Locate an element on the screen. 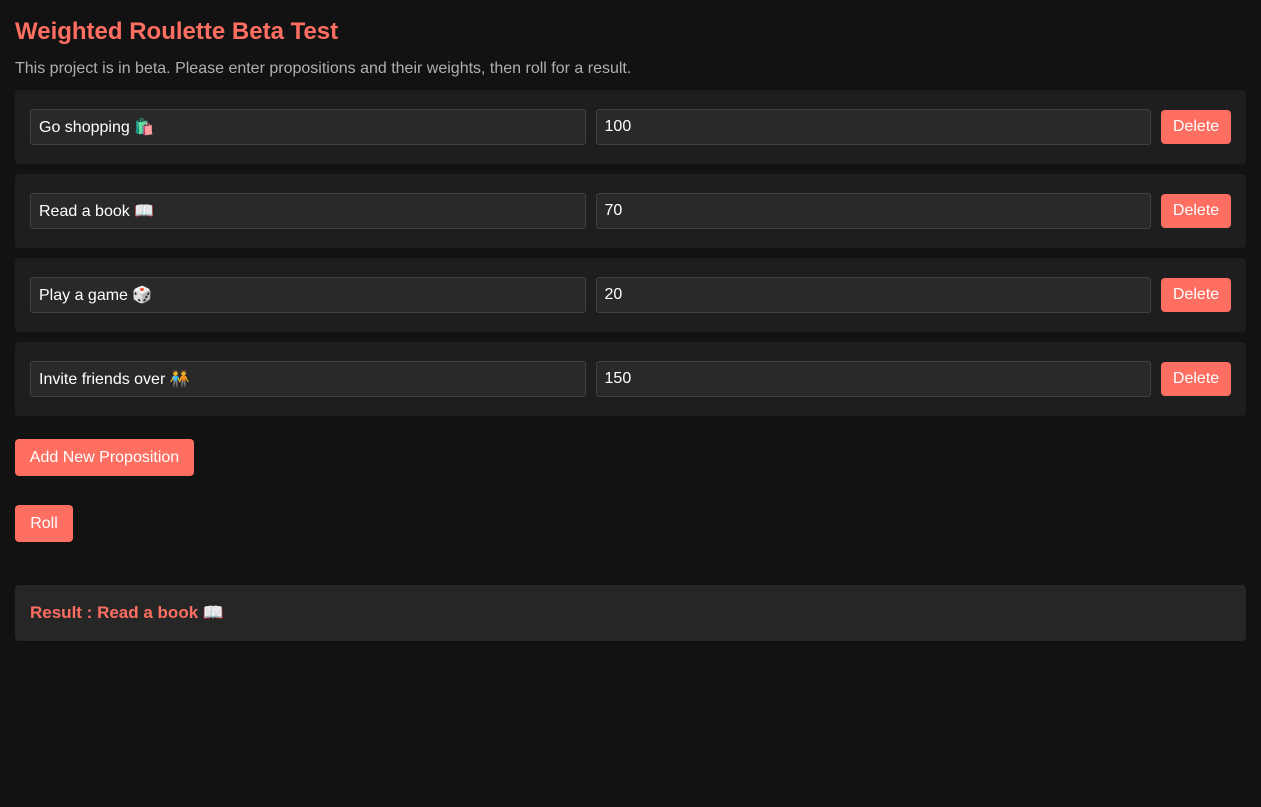 Image resolution: width=1261 pixels, height=807 pixels. result-label: Result : is located at coordinates (61, 612).